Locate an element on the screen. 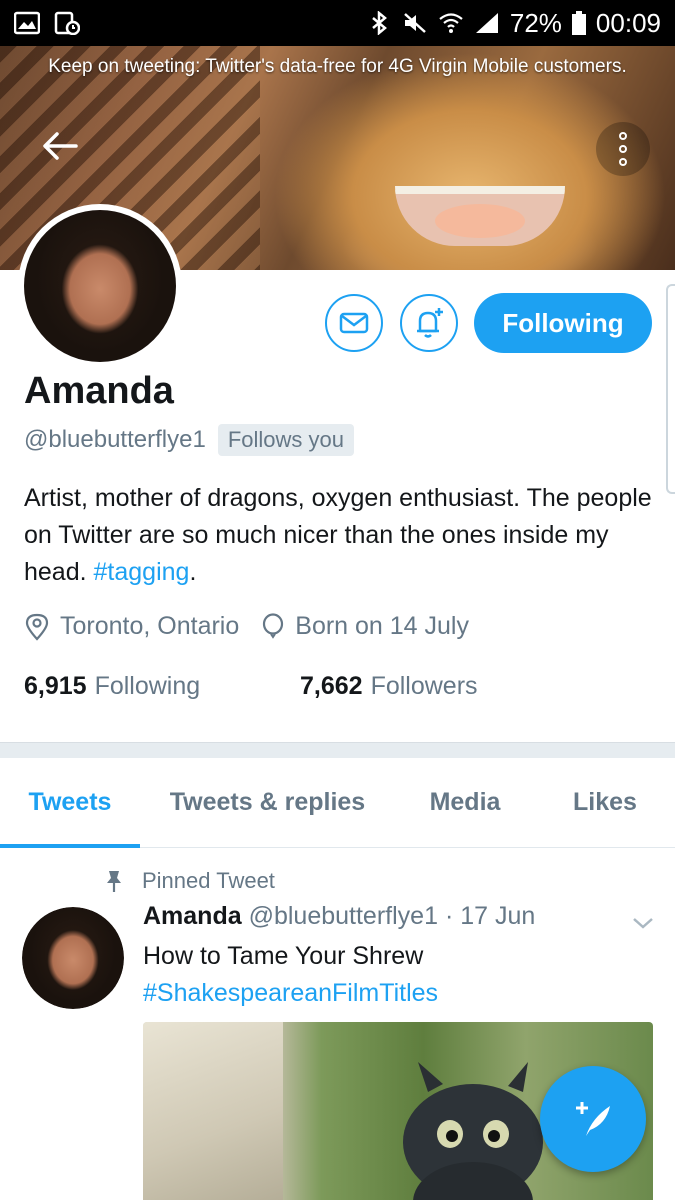 The height and width of the screenshot is (1200, 675). media-rock is located at coordinates (213, 1111).